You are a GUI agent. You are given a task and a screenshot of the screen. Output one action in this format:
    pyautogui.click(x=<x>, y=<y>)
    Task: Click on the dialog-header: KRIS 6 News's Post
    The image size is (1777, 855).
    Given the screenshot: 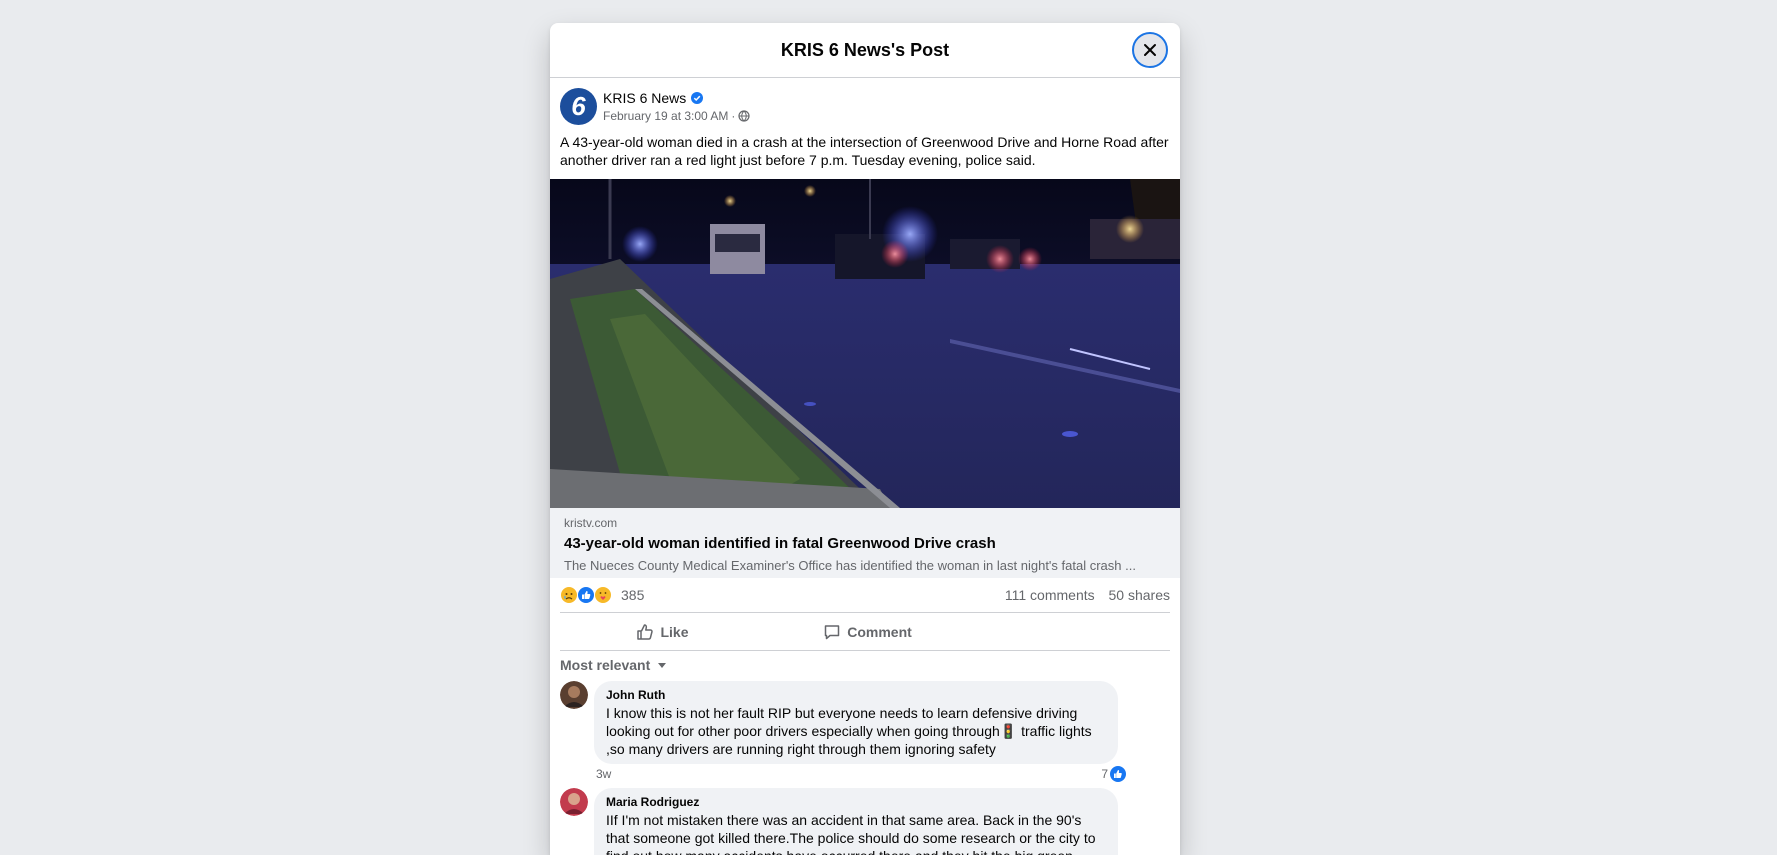 What is the action you would take?
    pyautogui.click(x=865, y=50)
    